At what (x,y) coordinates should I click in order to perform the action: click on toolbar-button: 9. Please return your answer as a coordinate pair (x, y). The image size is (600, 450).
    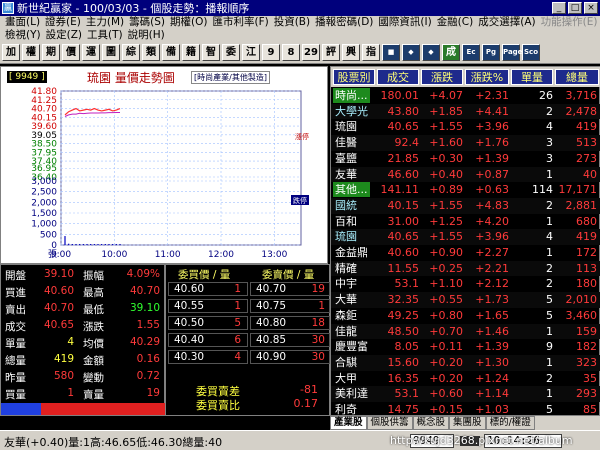
    Looking at the image, I should click on (271, 52).